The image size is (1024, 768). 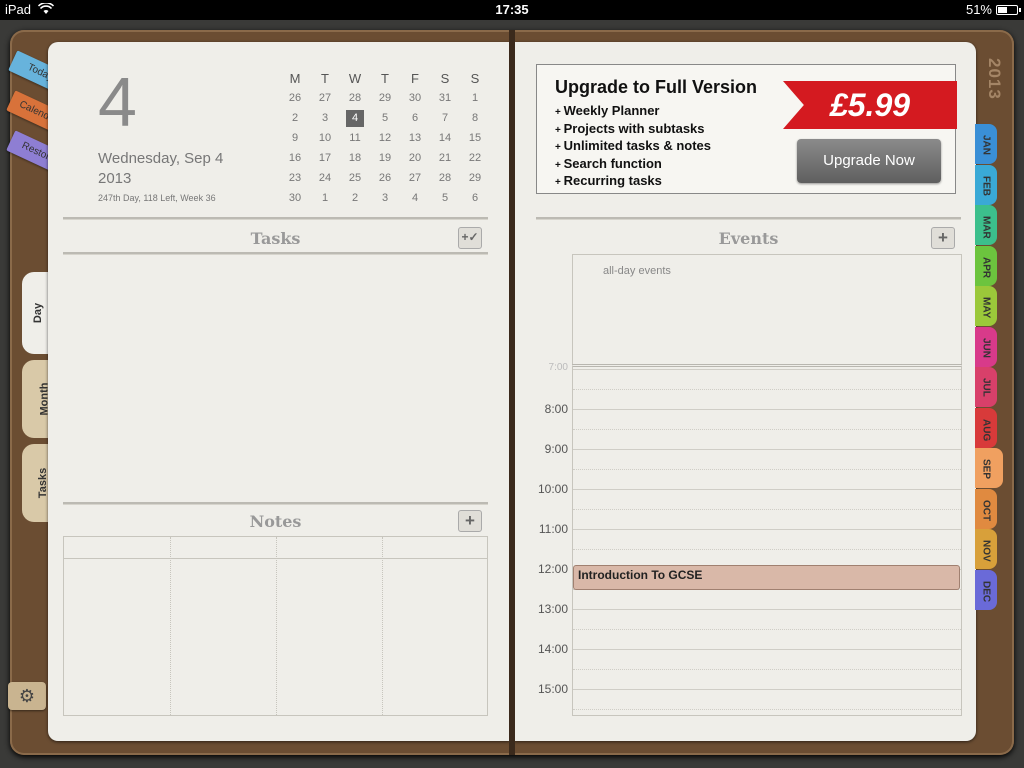 What do you see at coordinates (986, 306) in the screenshot?
I see `tab-month-may: MAY` at bounding box center [986, 306].